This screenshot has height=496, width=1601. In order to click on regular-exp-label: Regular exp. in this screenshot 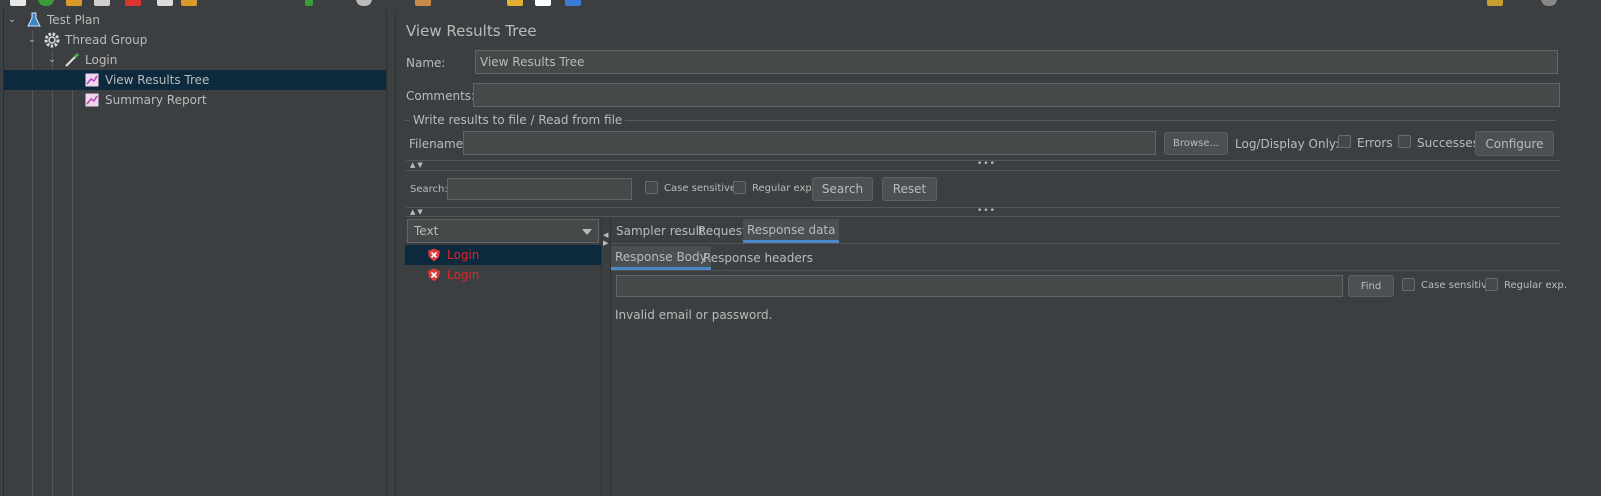, I will do `click(783, 188)`.